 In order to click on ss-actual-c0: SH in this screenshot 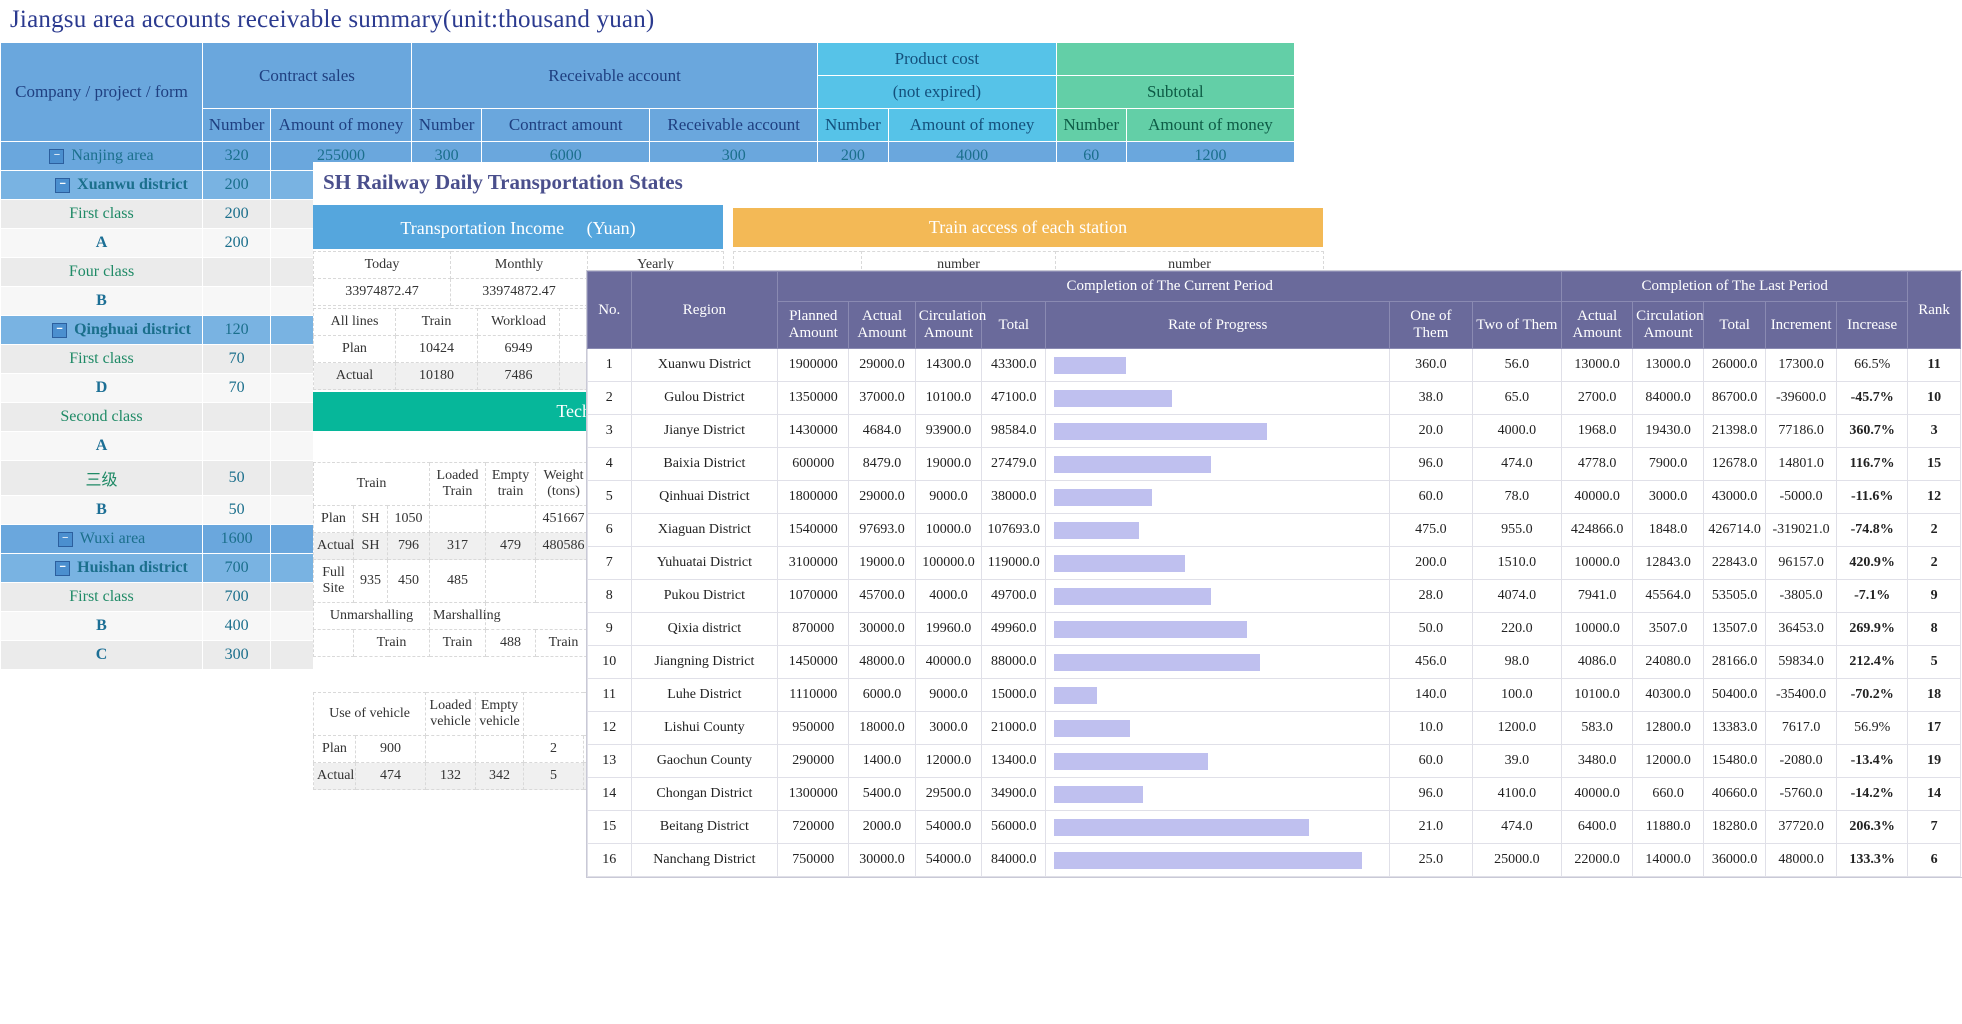, I will do `click(370, 546)`.